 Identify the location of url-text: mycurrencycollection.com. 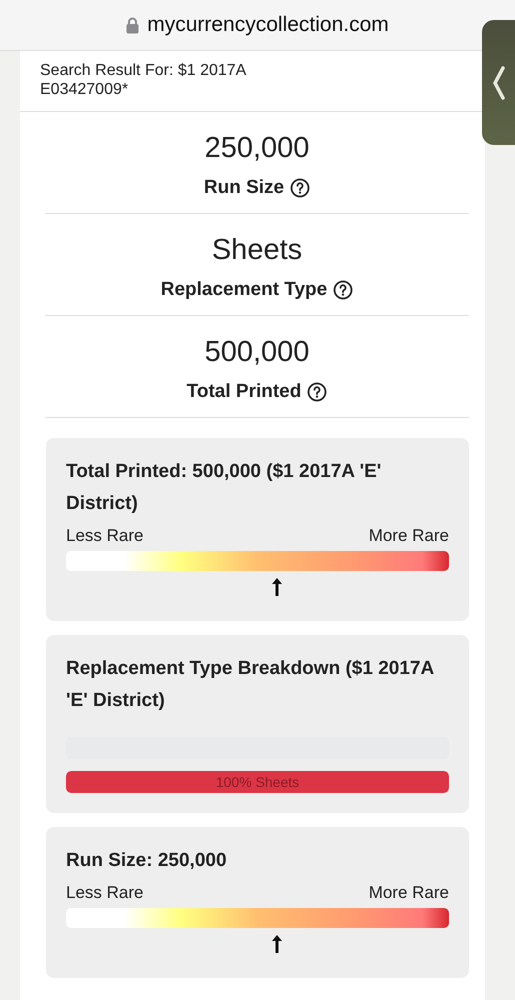
(268, 25).